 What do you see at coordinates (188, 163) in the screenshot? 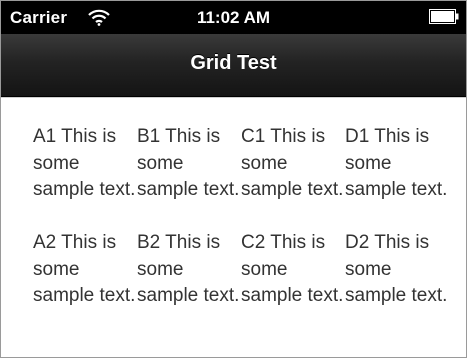
I see `grid-cell-b1: B1 This is some sample text.` at bounding box center [188, 163].